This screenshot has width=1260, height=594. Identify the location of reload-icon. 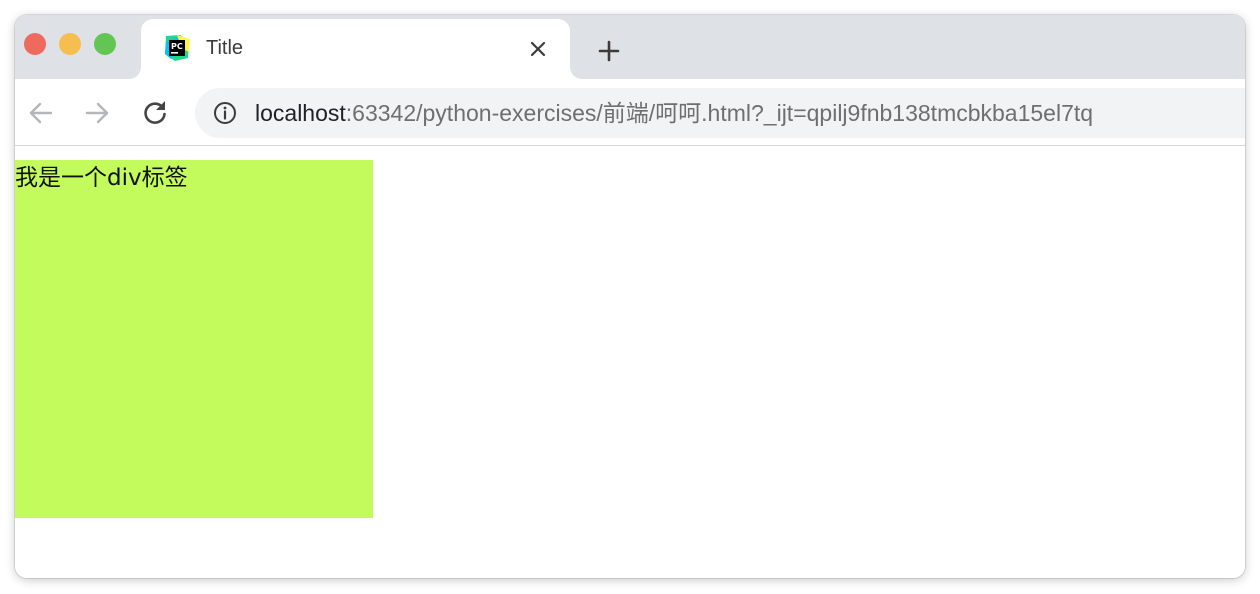
(155, 113).